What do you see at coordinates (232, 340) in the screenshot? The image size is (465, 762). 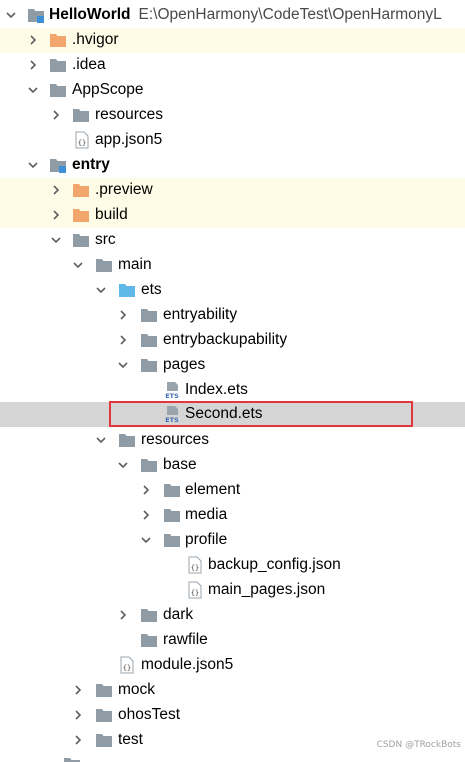 I see `tree-row-entrybackupability: entrybackupability` at bounding box center [232, 340].